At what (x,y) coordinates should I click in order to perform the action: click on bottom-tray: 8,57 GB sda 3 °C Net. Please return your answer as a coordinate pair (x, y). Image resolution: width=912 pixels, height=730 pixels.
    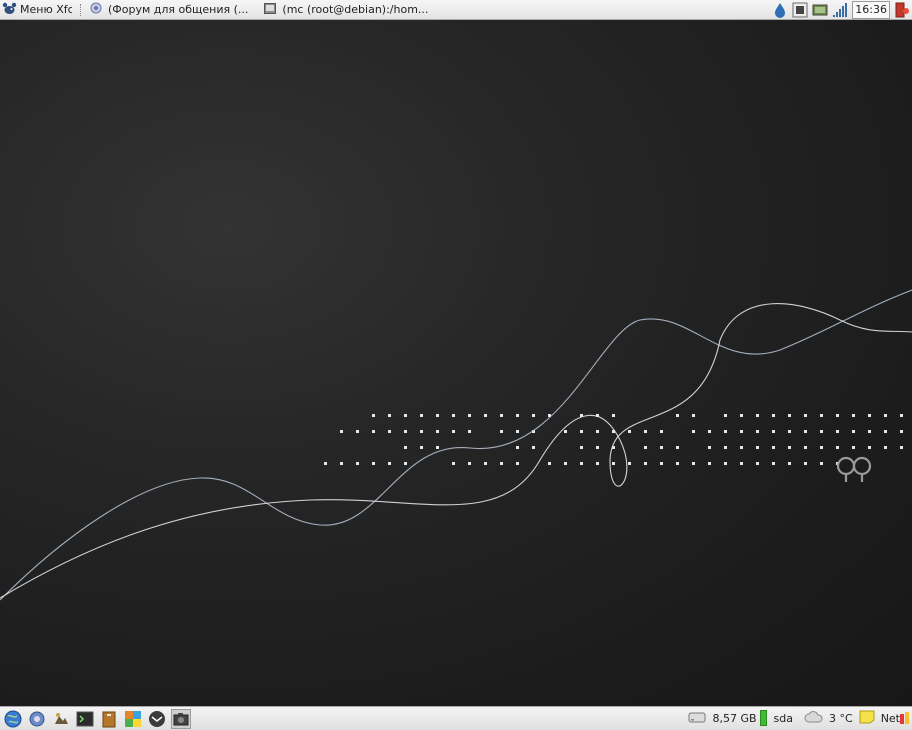
    Looking at the image, I should click on (798, 718).